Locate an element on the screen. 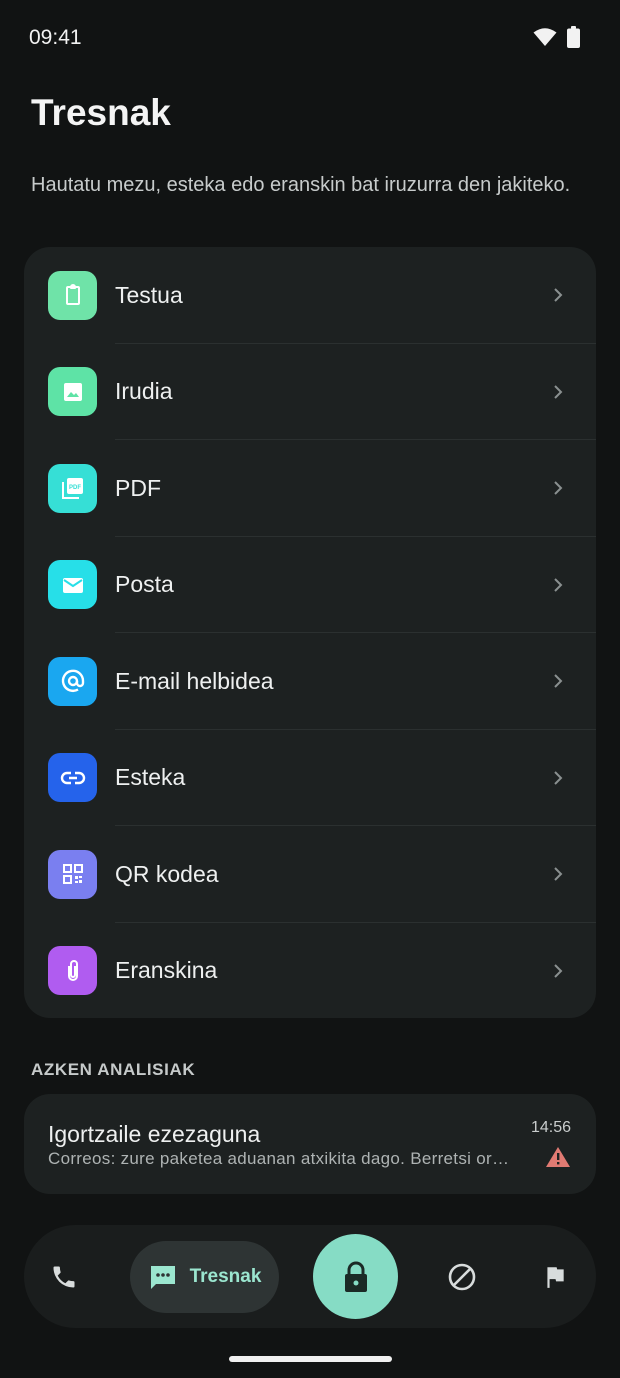  tool-item-mail: Posta is located at coordinates (310, 585).